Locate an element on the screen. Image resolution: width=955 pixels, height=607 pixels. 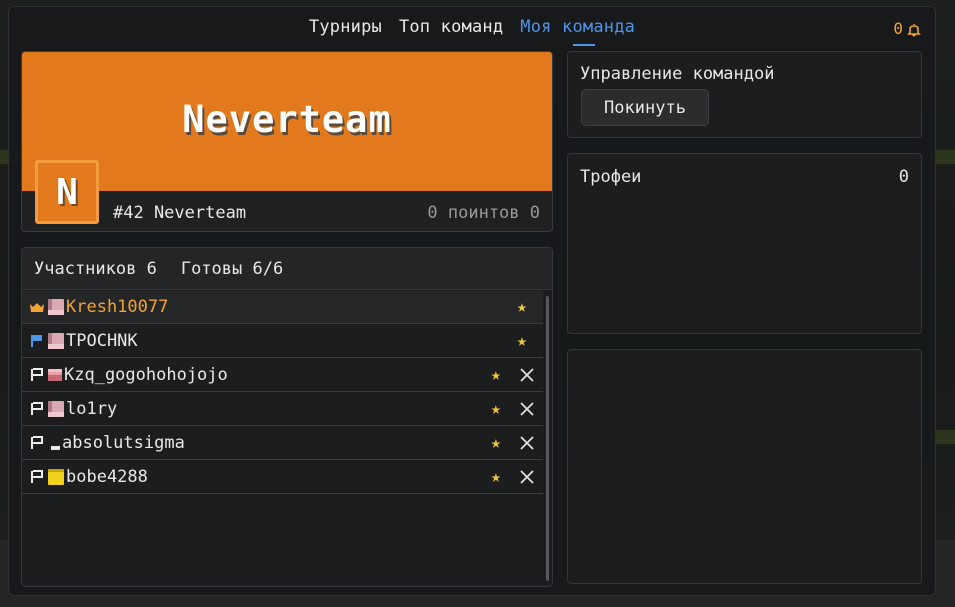
team-avatar: N is located at coordinates (67, 192).